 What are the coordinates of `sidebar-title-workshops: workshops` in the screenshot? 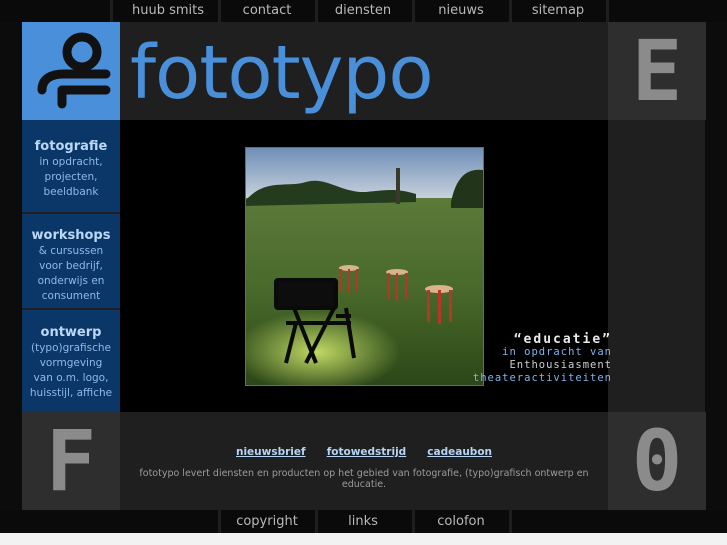 It's located at (71, 235).